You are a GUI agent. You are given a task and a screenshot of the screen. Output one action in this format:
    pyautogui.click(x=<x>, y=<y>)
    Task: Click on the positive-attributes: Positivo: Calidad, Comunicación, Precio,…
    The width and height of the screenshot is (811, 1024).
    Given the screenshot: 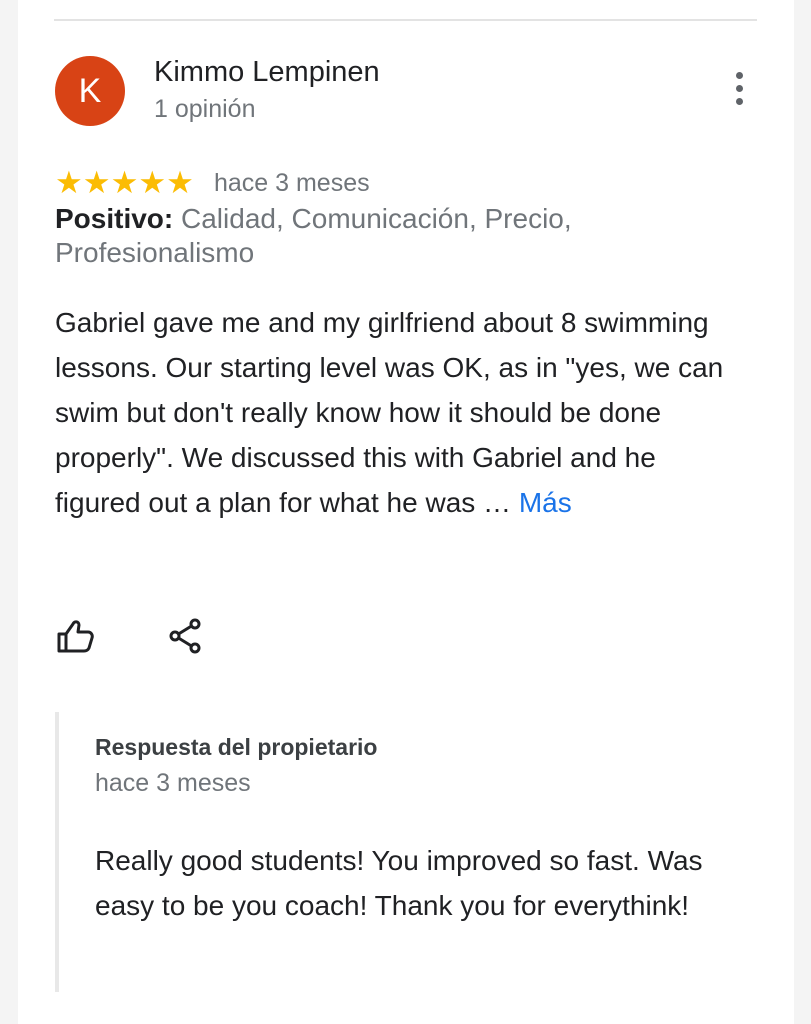 What is the action you would take?
    pyautogui.click(x=355, y=236)
    